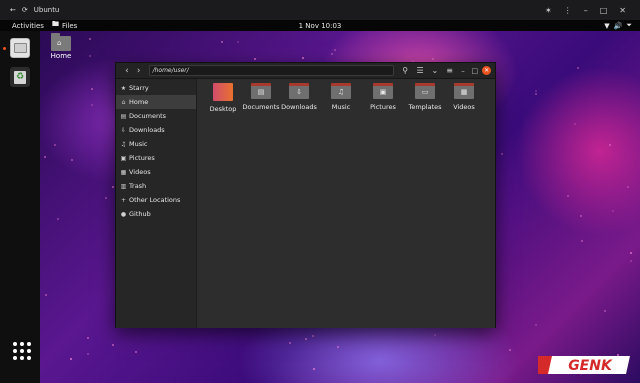 Image resolution: width=640 pixels, height=383 pixels. I want to click on folder-pictures: ▣ Pictures, so click(383, 97).